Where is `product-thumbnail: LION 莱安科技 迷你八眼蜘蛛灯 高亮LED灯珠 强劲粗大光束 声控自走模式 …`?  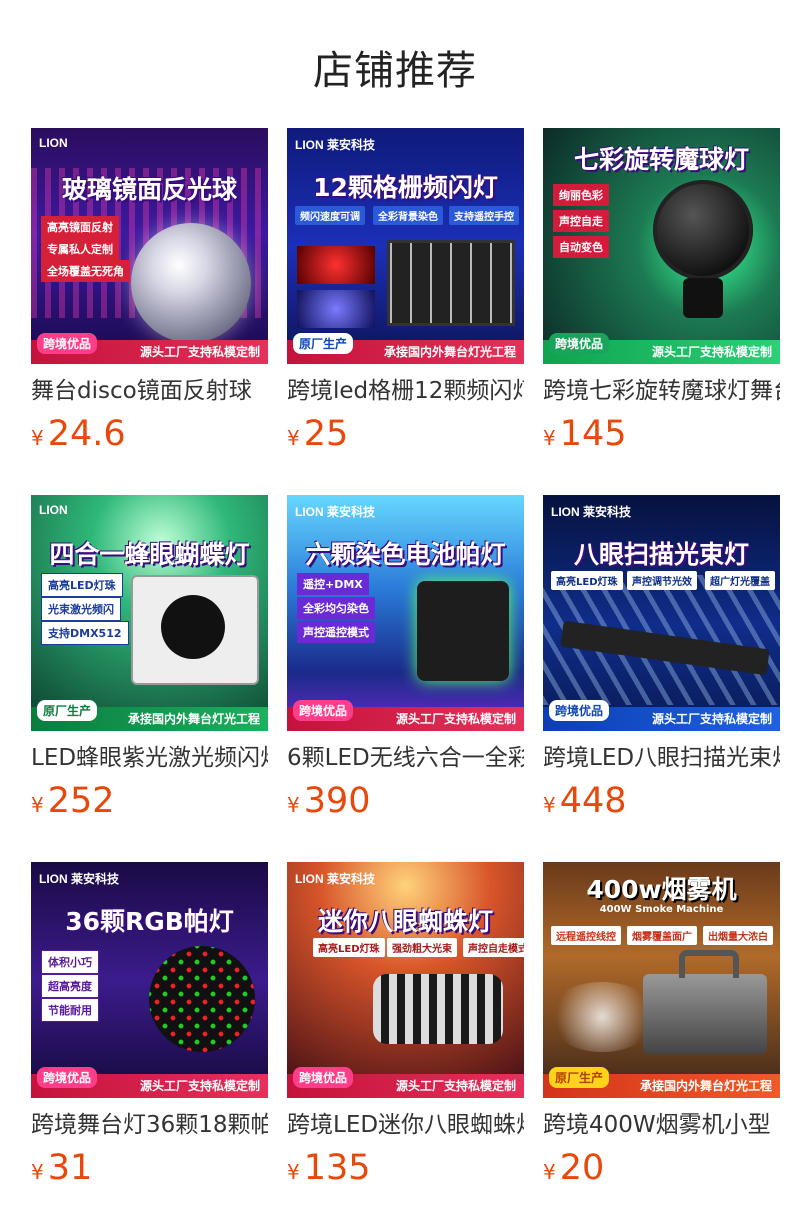 product-thumbnail: LION 莱安科技 迷你八眼蜘蛛灯 高亮LED灯珠 强劲粗大光束 声控自走模式 … is located at coordinates (405, 980).